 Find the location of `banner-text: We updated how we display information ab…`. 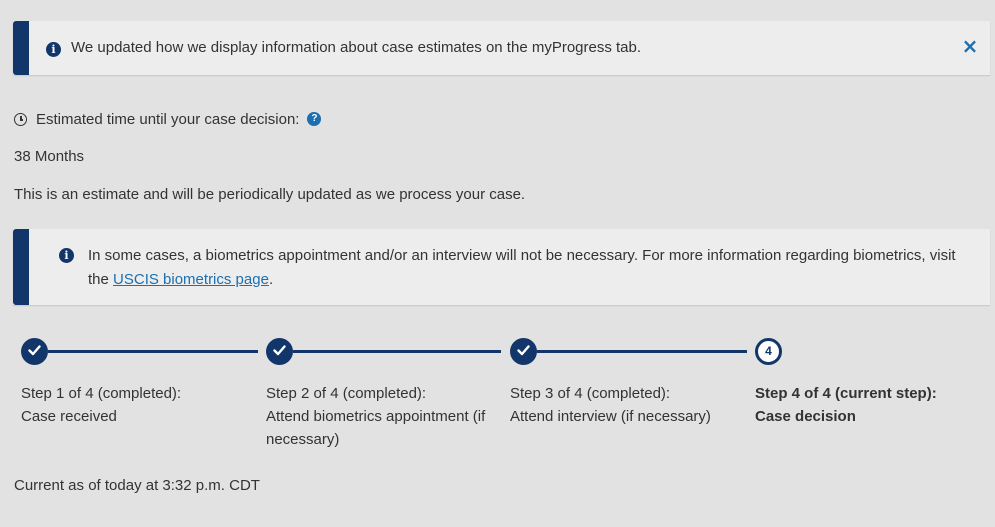

banner-text: We updated how we display information ab… is located at coordinates (356, 47).